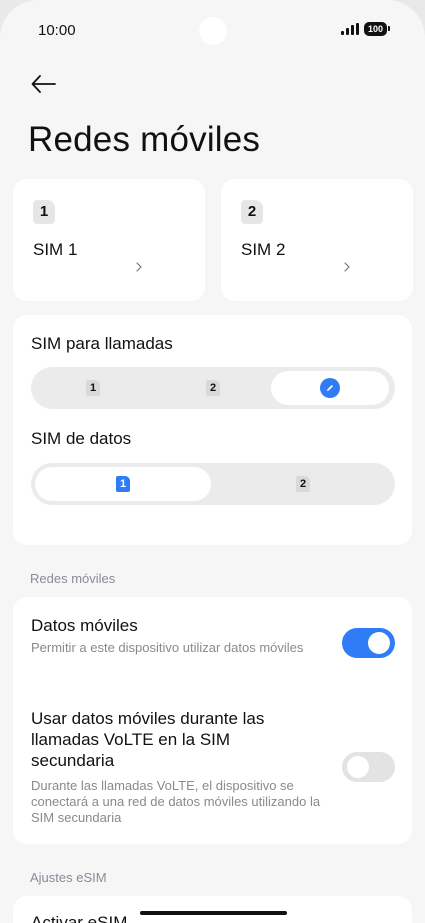 This screenshot has height=923, width=425. I want to click on activate-esim-title: Activar eSIM, so click(79, 917).